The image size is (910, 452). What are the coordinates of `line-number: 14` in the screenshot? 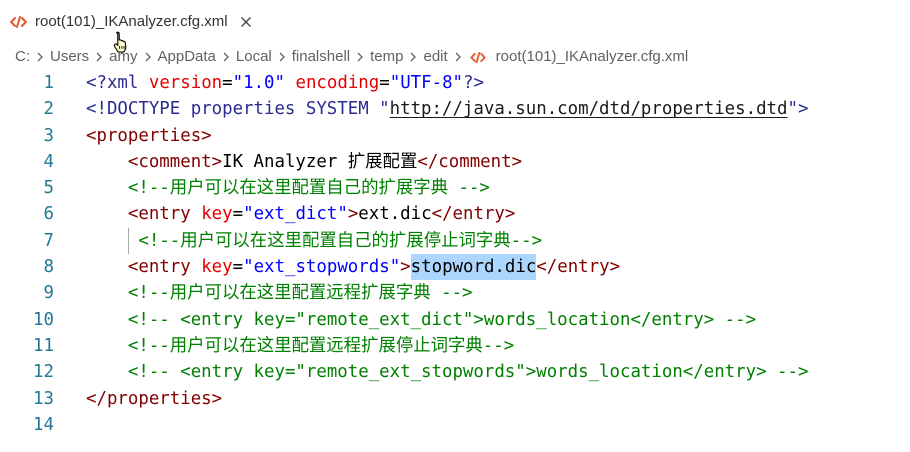 It's located at (43, 424).